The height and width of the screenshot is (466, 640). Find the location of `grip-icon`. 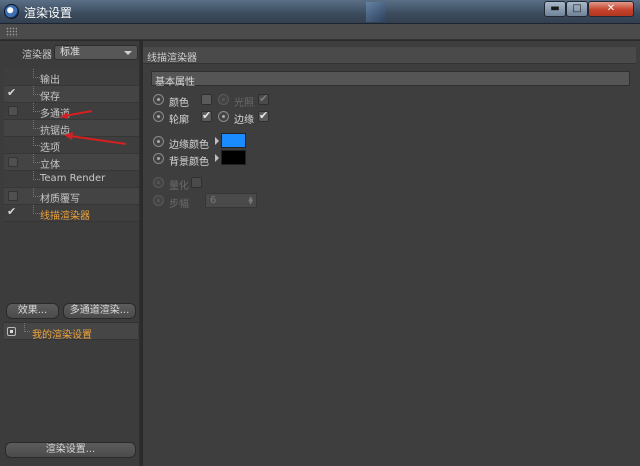

grip-icon is located at coordinates (11, 32).